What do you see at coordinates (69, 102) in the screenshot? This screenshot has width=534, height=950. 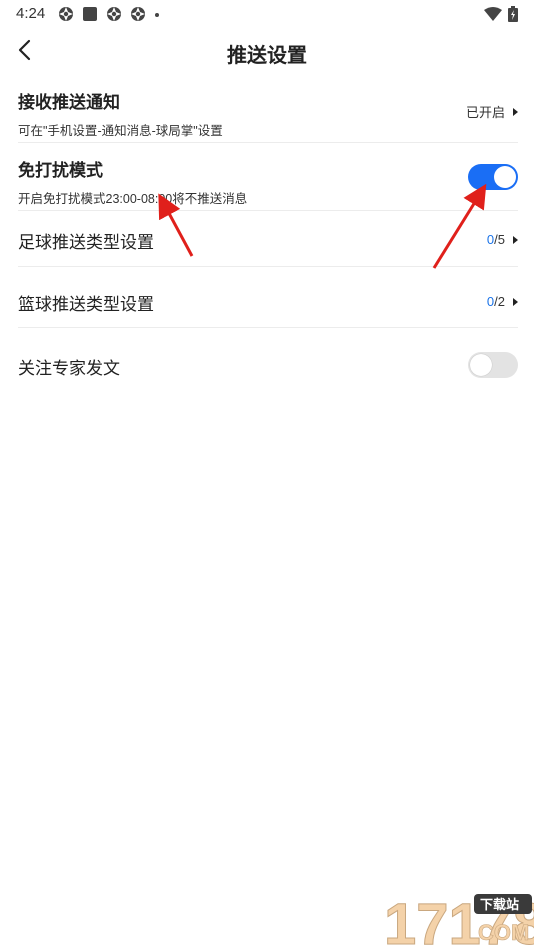 I see `receive-notifications-title: 接收推送通知` at bounding box center [69, 102].